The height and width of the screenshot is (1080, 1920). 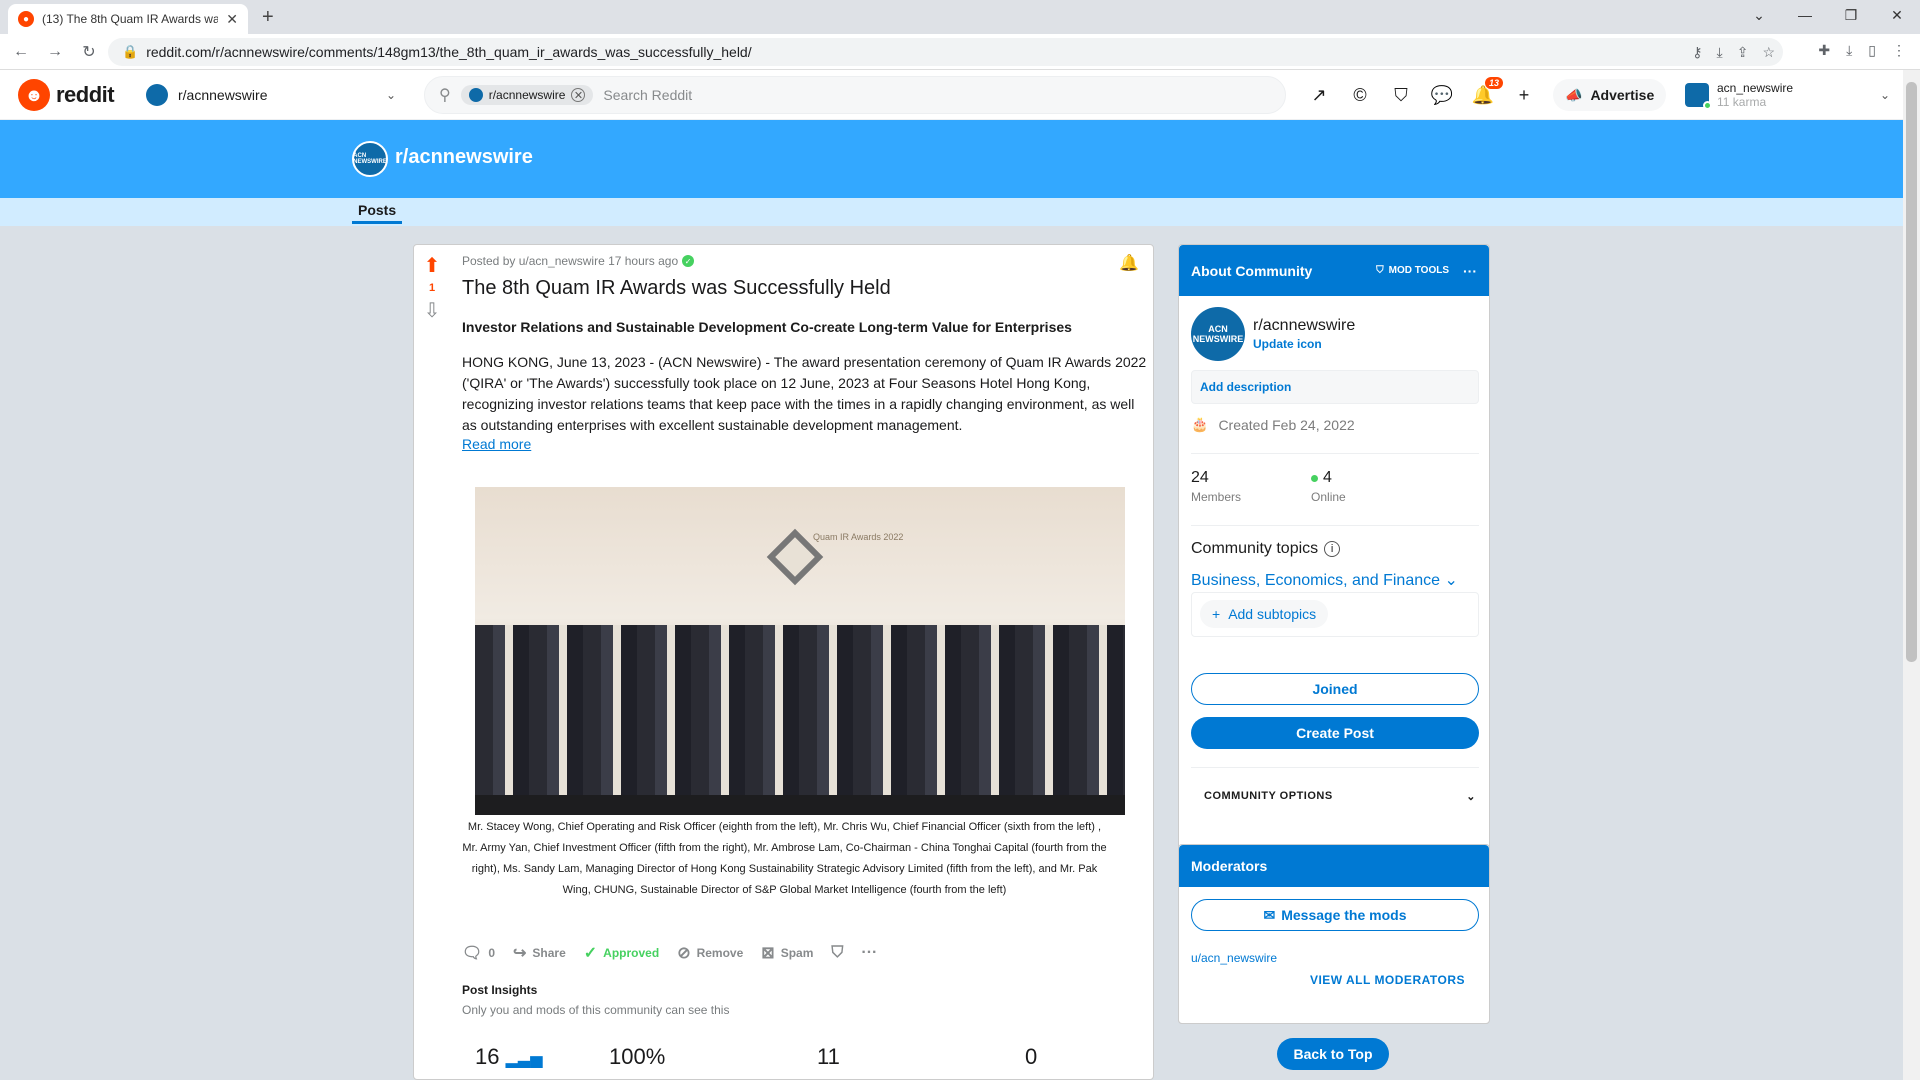 What do you see at coordinates (787, 953) in the screenshot?
I see `spam-button: ⊠ Spam` at bounding box center [787, 953].